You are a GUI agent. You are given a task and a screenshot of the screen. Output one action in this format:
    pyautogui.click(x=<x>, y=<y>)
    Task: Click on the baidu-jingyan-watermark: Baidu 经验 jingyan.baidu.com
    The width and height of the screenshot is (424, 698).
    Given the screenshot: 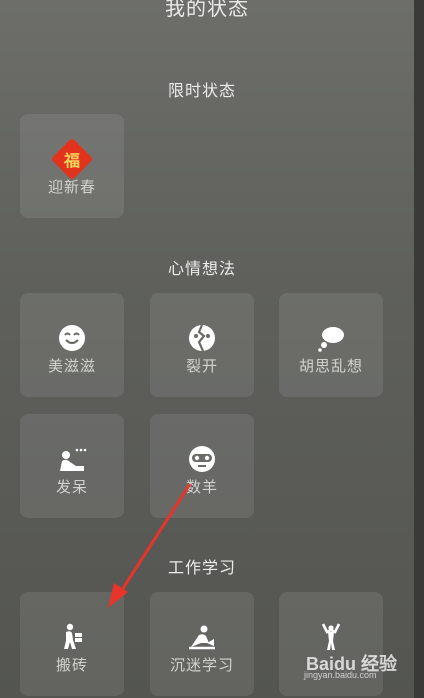 What is the action you would take?
    pyautogui.click(x=359, y=673)
    